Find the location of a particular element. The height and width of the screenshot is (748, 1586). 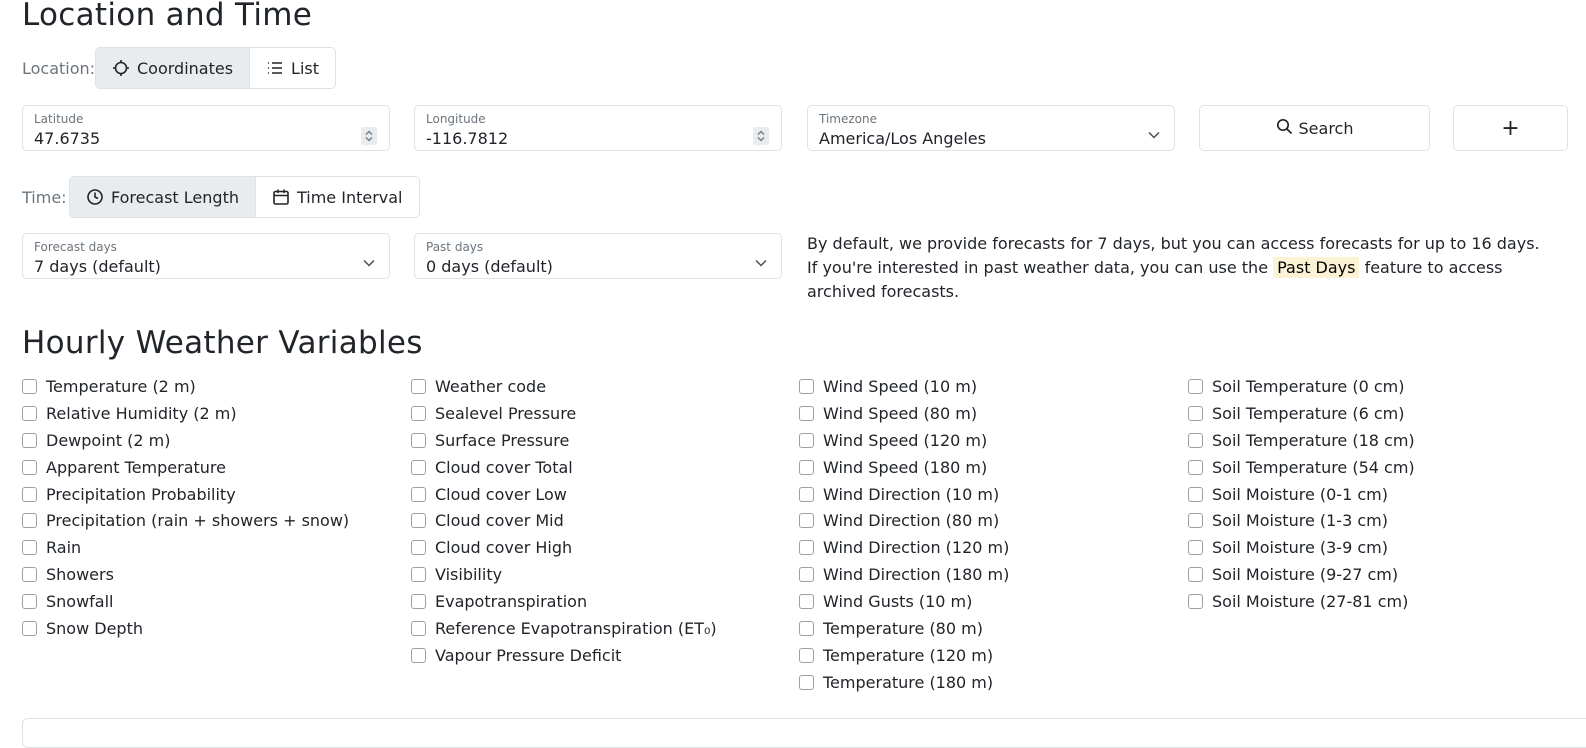

variable-option: Soil Moisture (27-81 cm) is located at coordinates (1301, 601).